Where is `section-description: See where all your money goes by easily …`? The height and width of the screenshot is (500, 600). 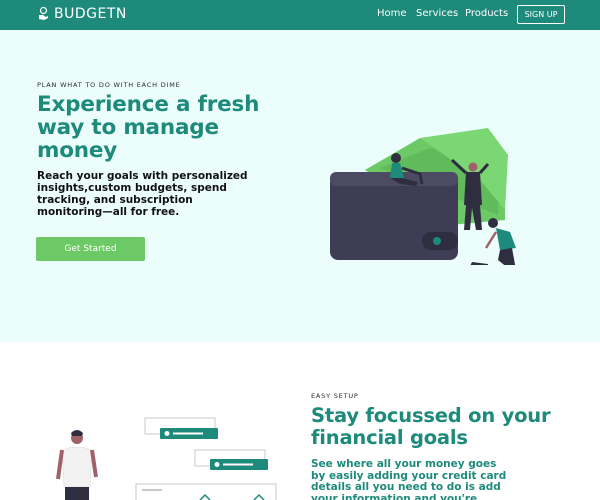
section-description: See where all your money goes by easily … is located at coordinates (409, 479).